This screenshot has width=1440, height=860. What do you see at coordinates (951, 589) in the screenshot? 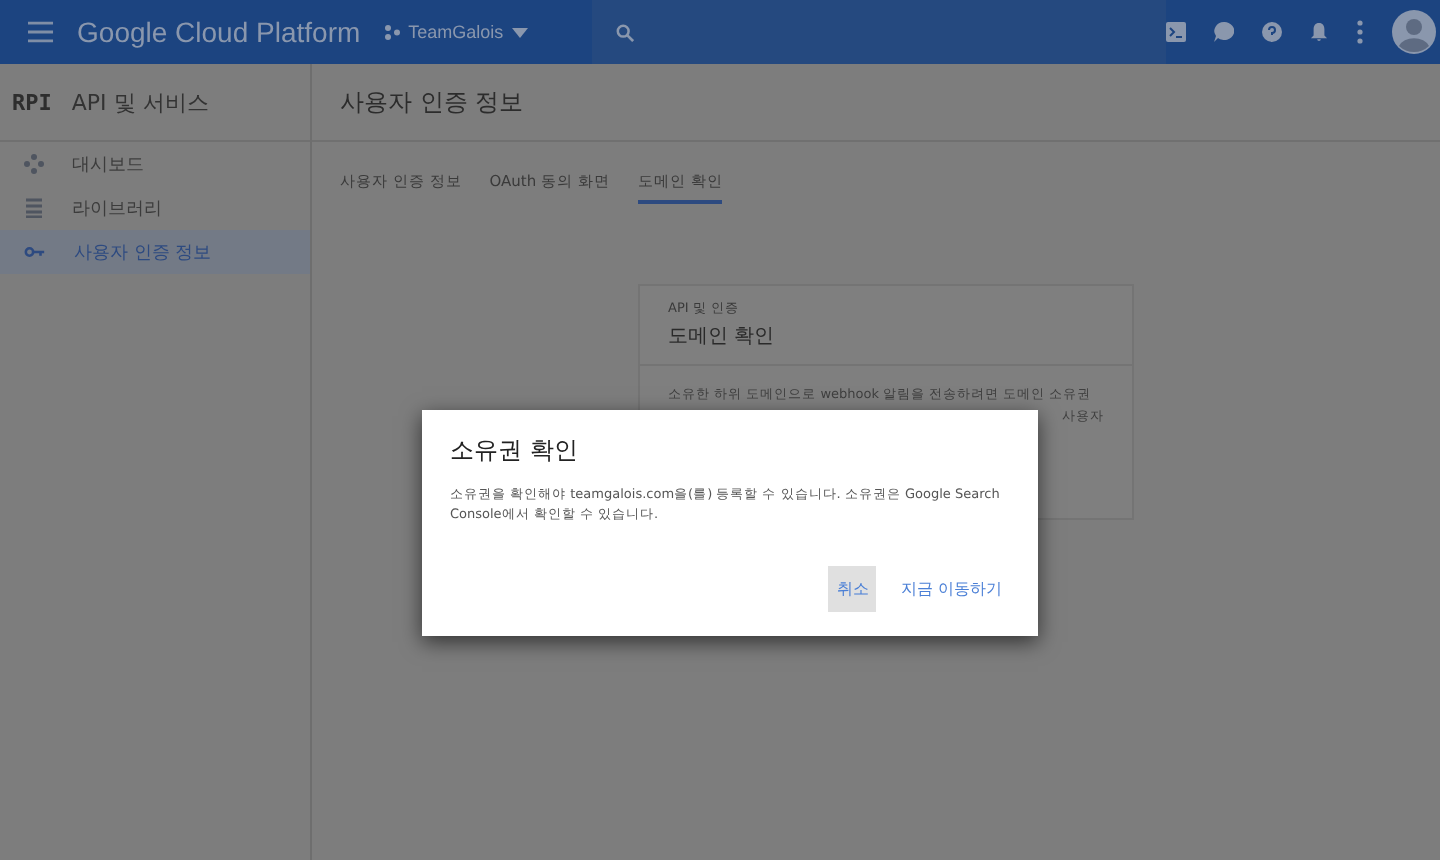
I see `dialog-button: 지금 이동하기` at bounding box center [951, 589].